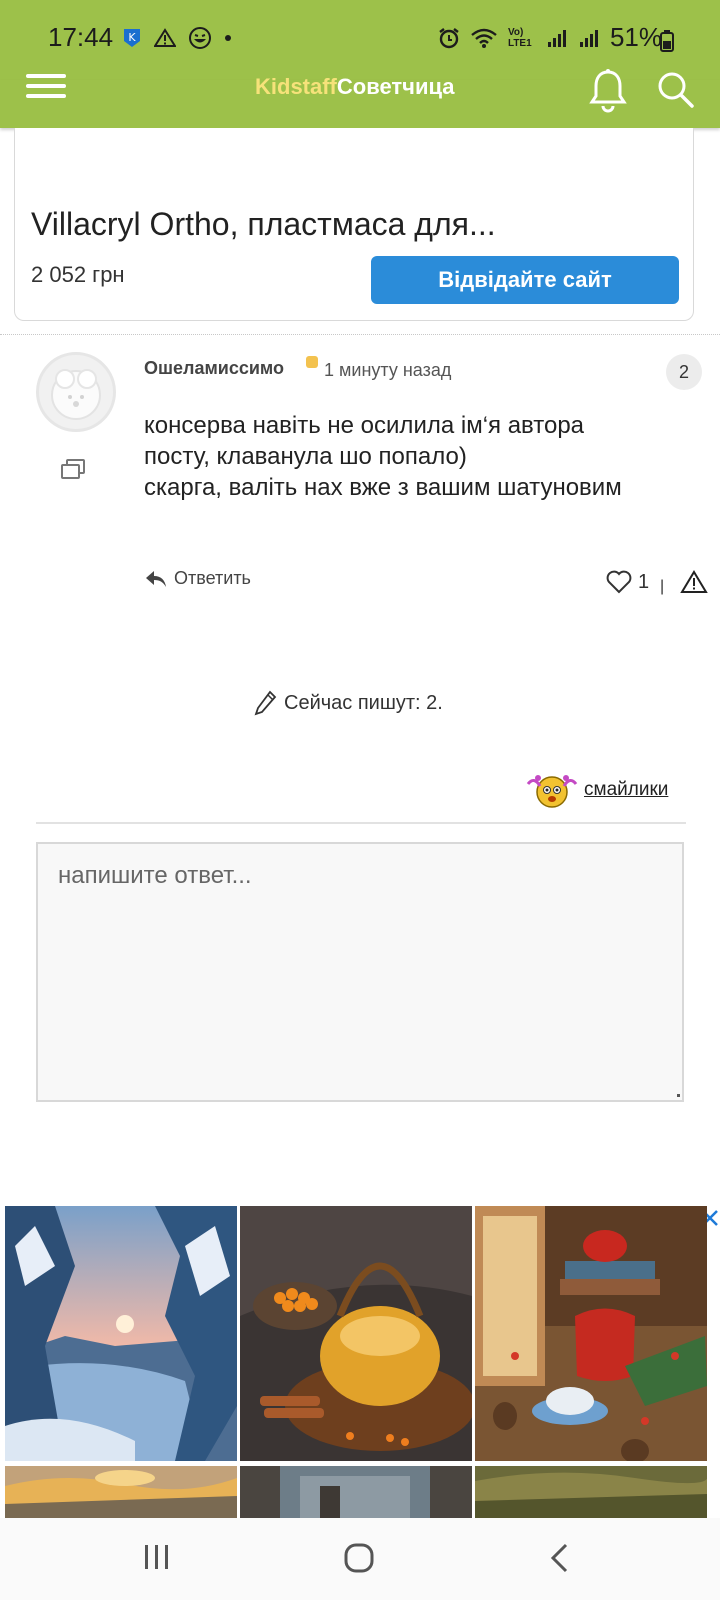 The height and width of the screenshot is (1600, 720). I want to click on wifi-icon, so click(484, 38).